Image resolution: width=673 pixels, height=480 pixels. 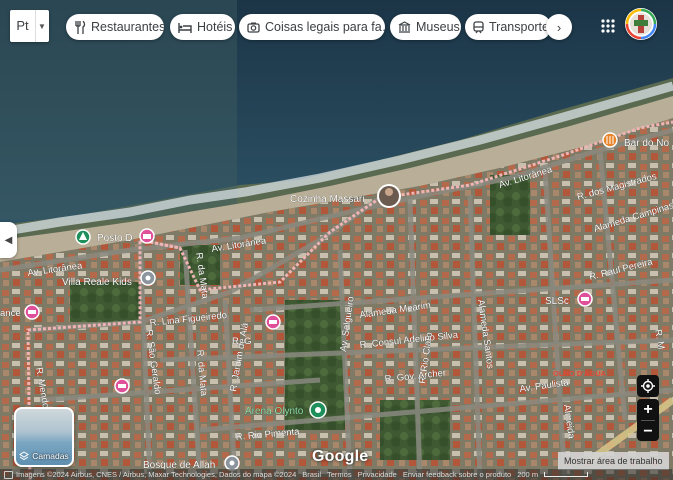 I want to click on chip-label: Museus, so click(x=438, y=27).